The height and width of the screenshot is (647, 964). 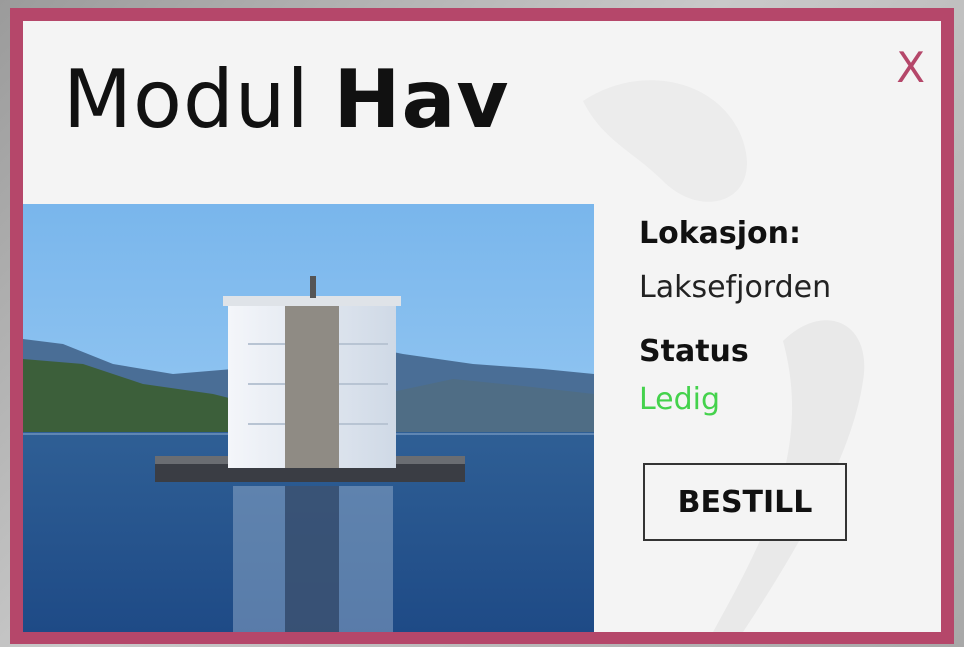 I want to click on location-value: Laksefjorden, so click(x=735, y=287).